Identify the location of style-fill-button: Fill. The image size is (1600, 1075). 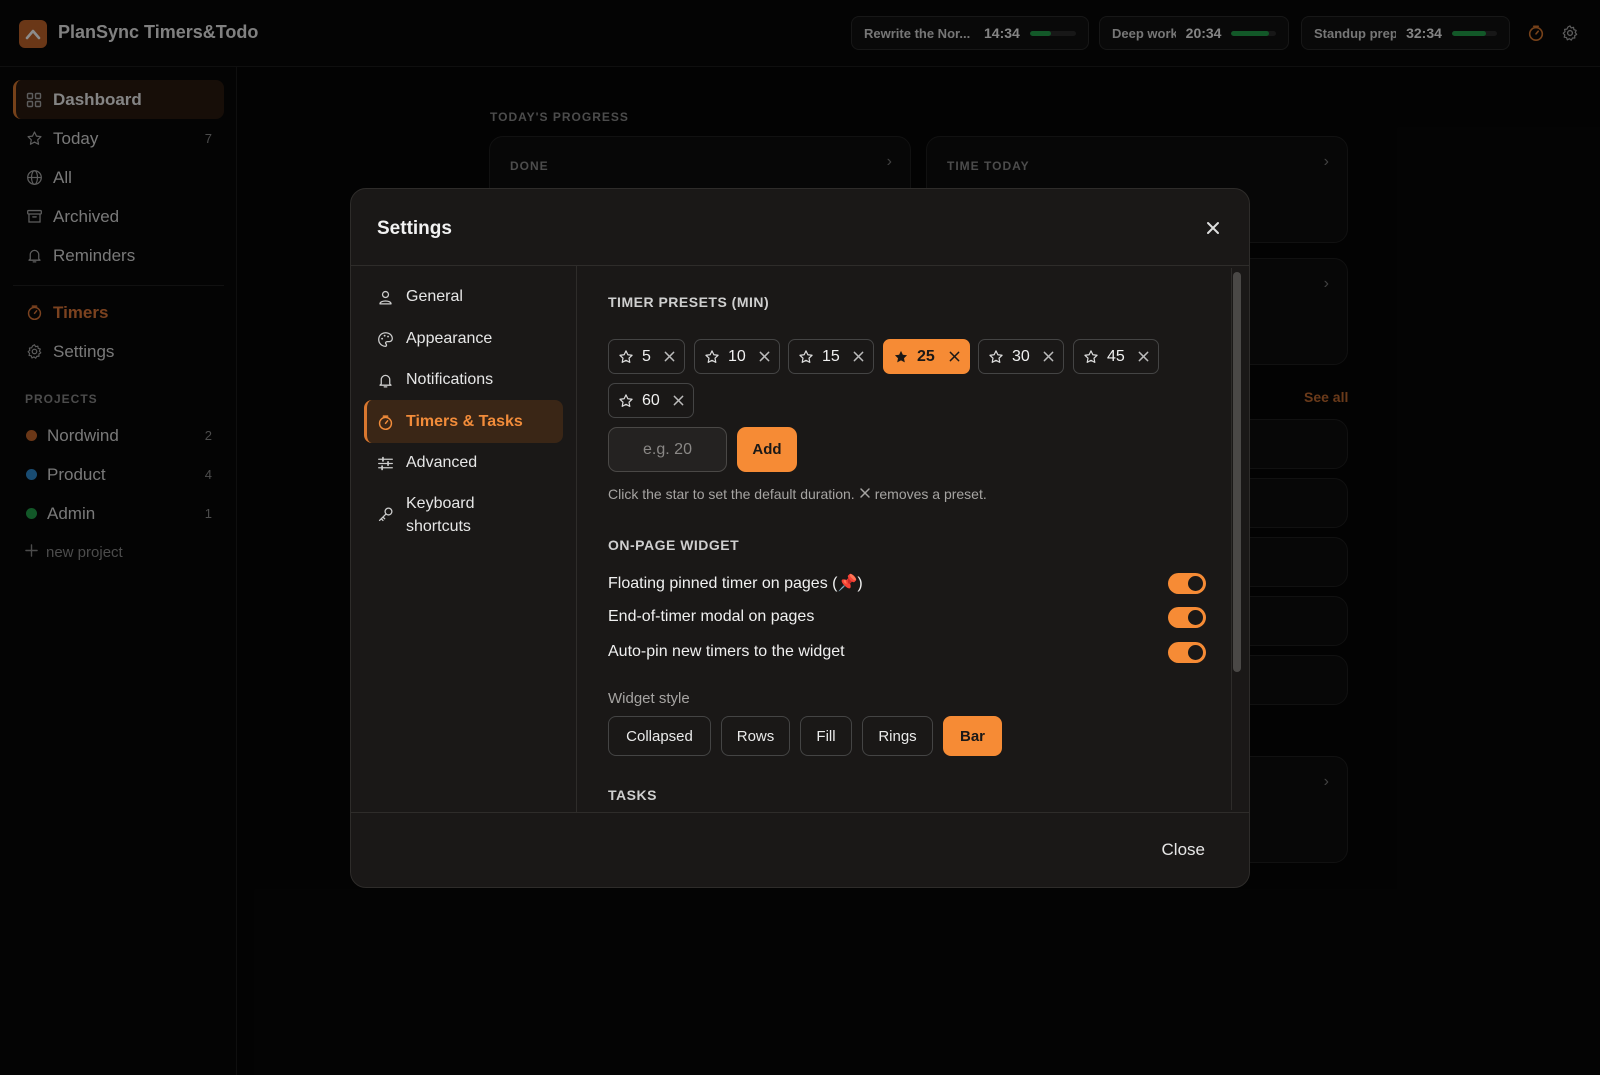
(826, 736).